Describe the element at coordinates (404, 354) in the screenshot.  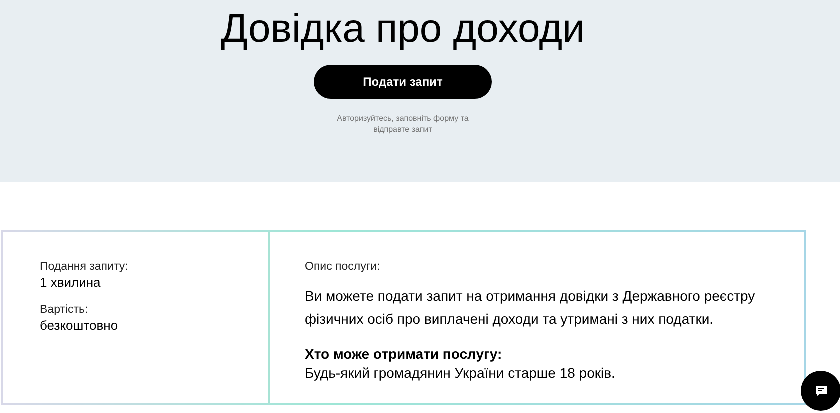
I see `eligibility-heading: Хто може отримати послугу:` at that location.